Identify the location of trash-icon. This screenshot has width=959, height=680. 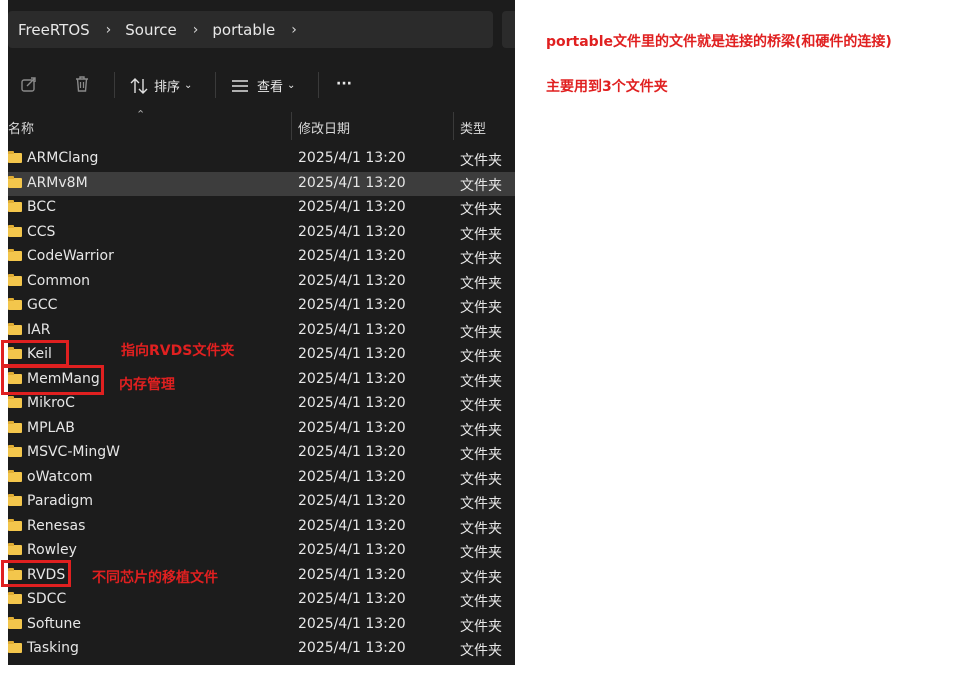
(82, 84).